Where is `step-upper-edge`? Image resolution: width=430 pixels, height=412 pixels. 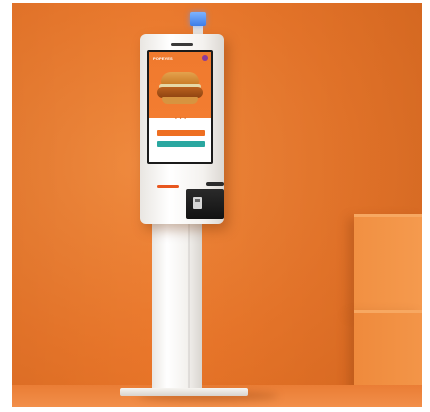
step-upper-edge is located at coordinates (388, 215).